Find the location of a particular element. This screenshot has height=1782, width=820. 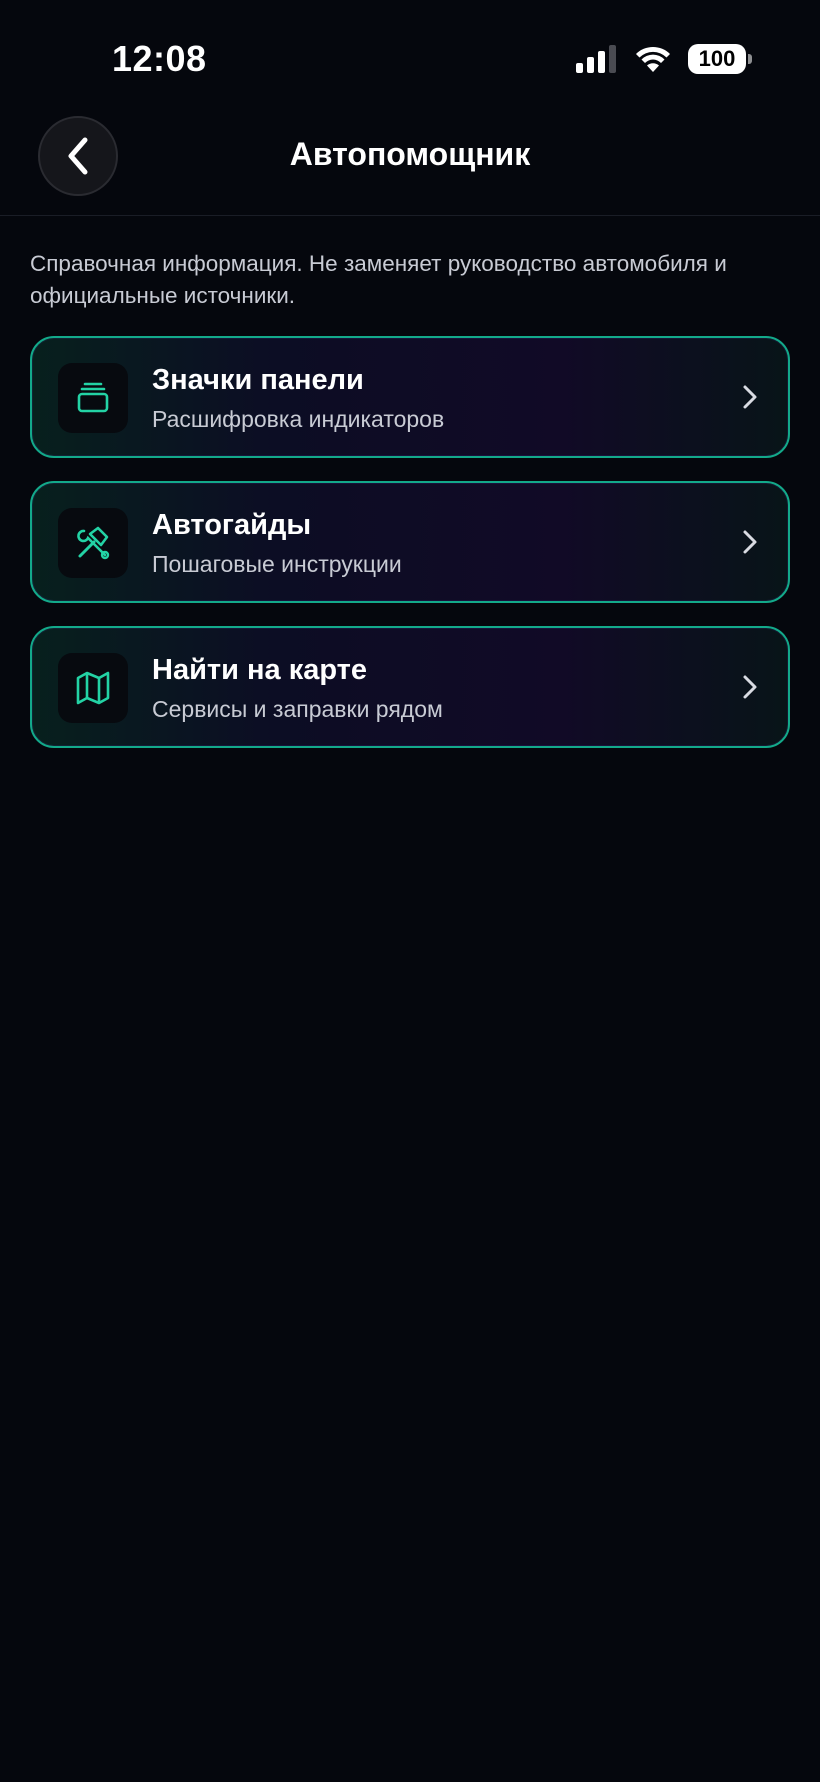

map-icon is located at coordinates (93, 688).